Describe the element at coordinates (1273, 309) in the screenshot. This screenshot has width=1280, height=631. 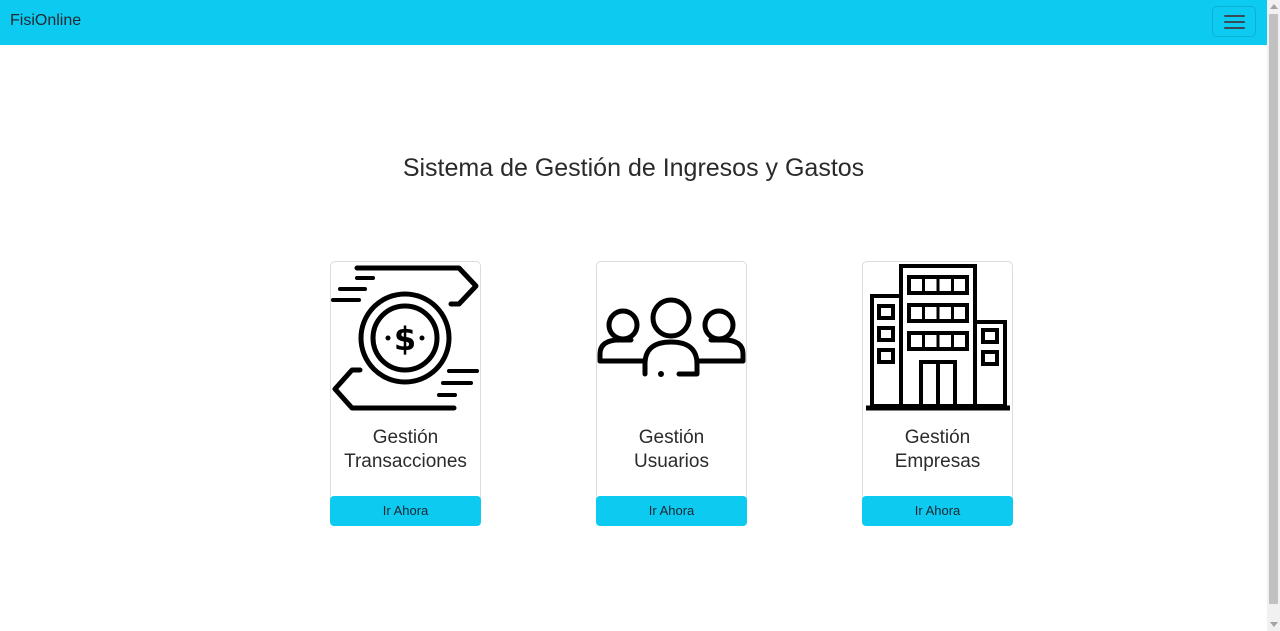
I see `scrollbar-thumb` at that location.